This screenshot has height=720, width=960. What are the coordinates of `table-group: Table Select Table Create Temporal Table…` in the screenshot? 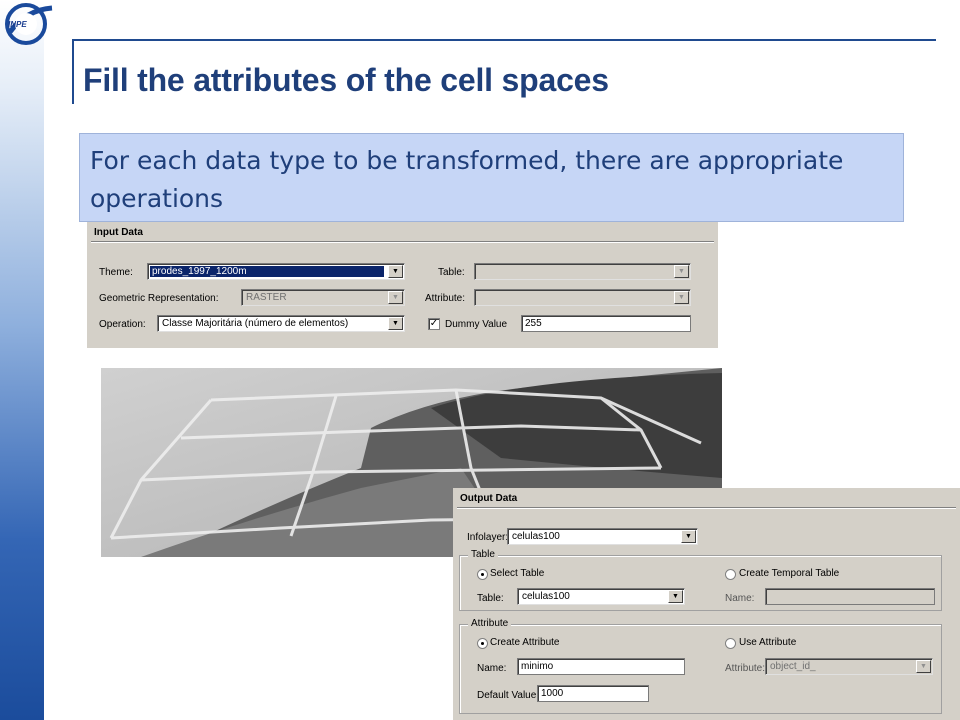 It's located at (700, 580).